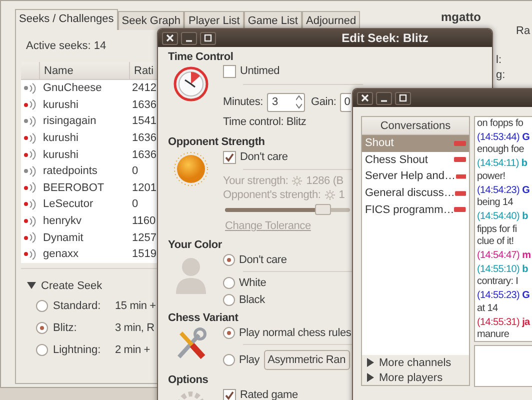 This screenshot has width=532, height=400. Describe the element at coordinates (502, 164) in the screenshot. I see `chat-message-header: (14:54:11) b` at that location.